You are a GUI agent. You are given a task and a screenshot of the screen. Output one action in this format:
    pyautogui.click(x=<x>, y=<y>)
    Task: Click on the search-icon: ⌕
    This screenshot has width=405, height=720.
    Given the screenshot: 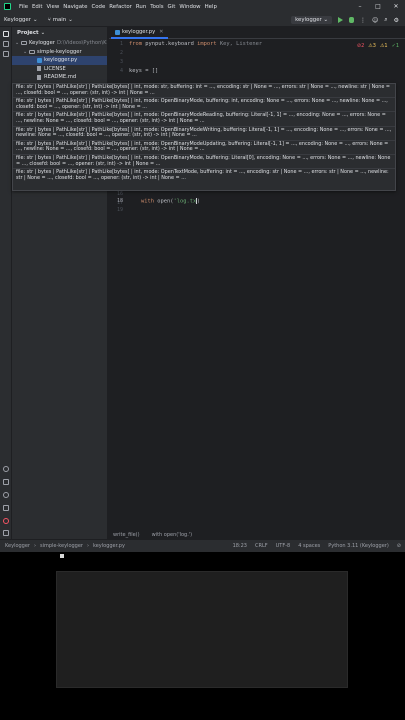 What is the action you would take?
    pyautogui.click(x=385, y=20)
    